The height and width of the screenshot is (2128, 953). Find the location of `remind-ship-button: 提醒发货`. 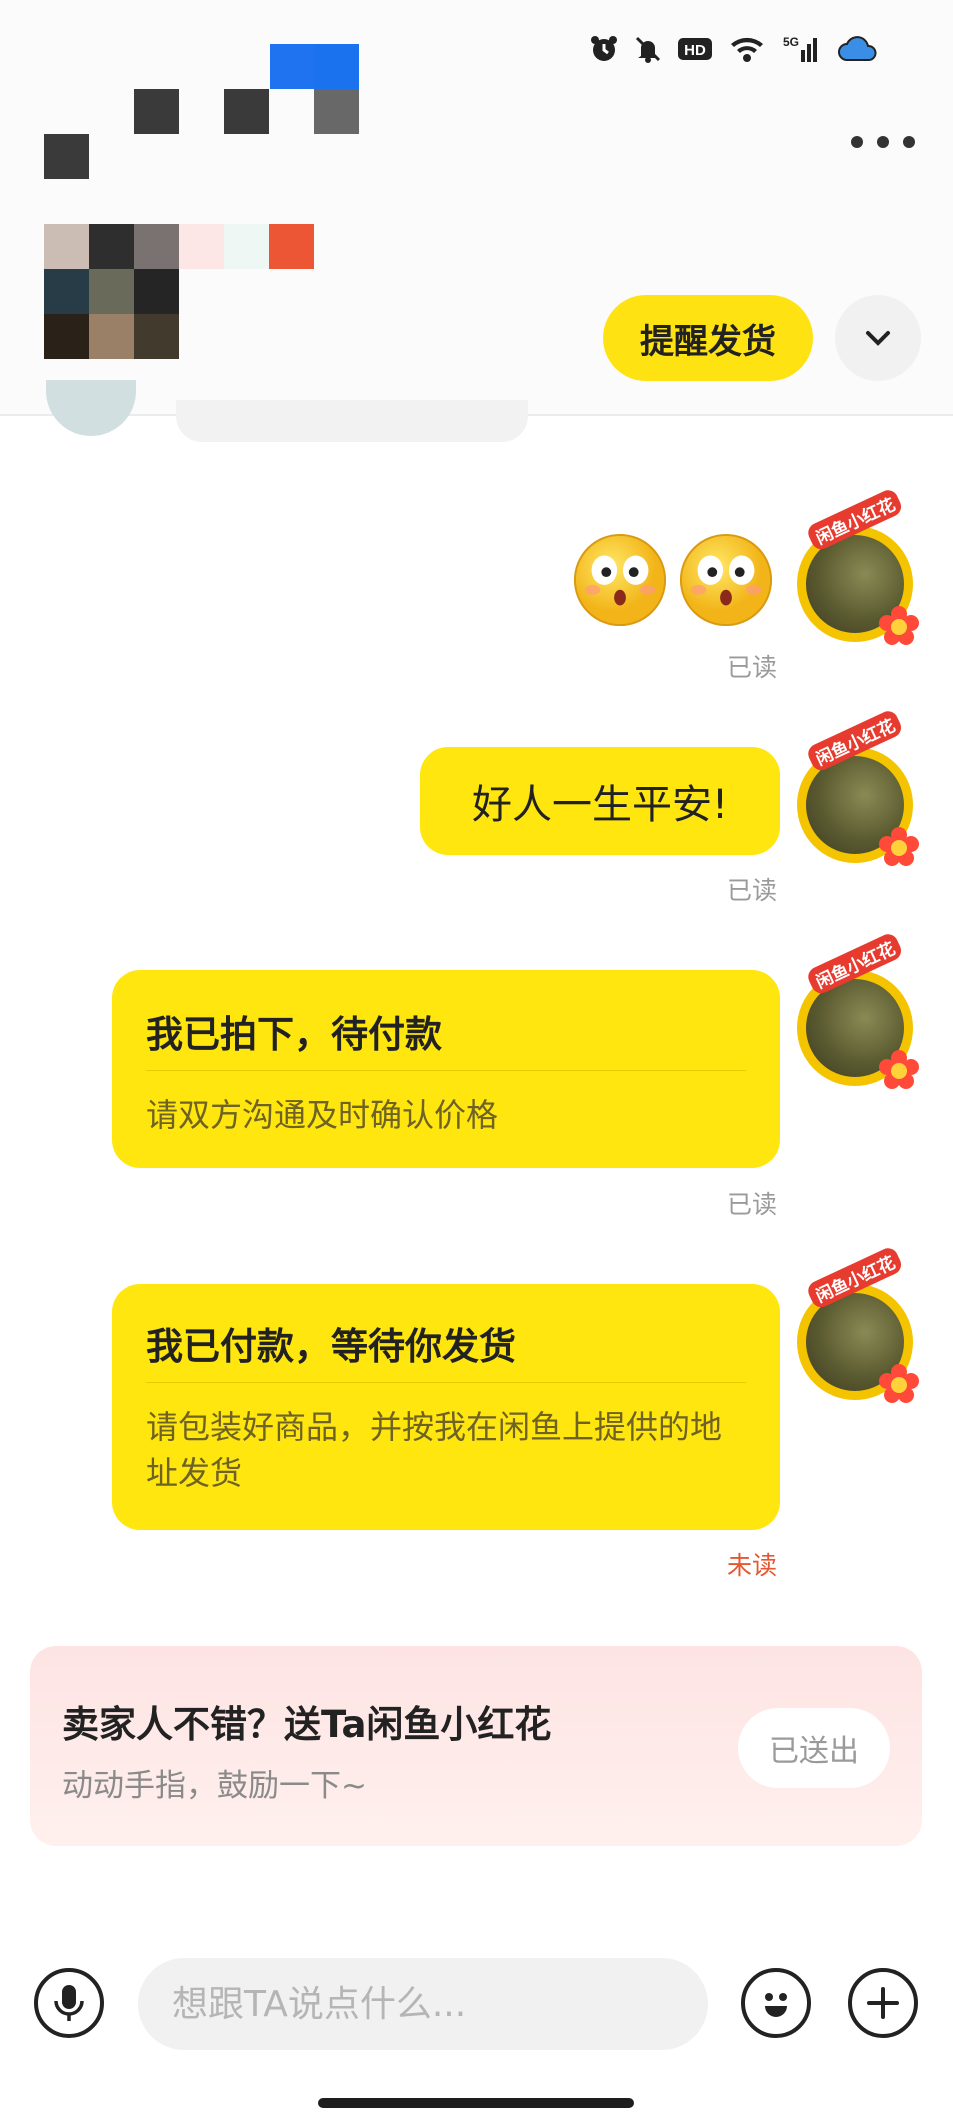

remind-ship-button: 提醒发货 is located at coordinates (708, 338).